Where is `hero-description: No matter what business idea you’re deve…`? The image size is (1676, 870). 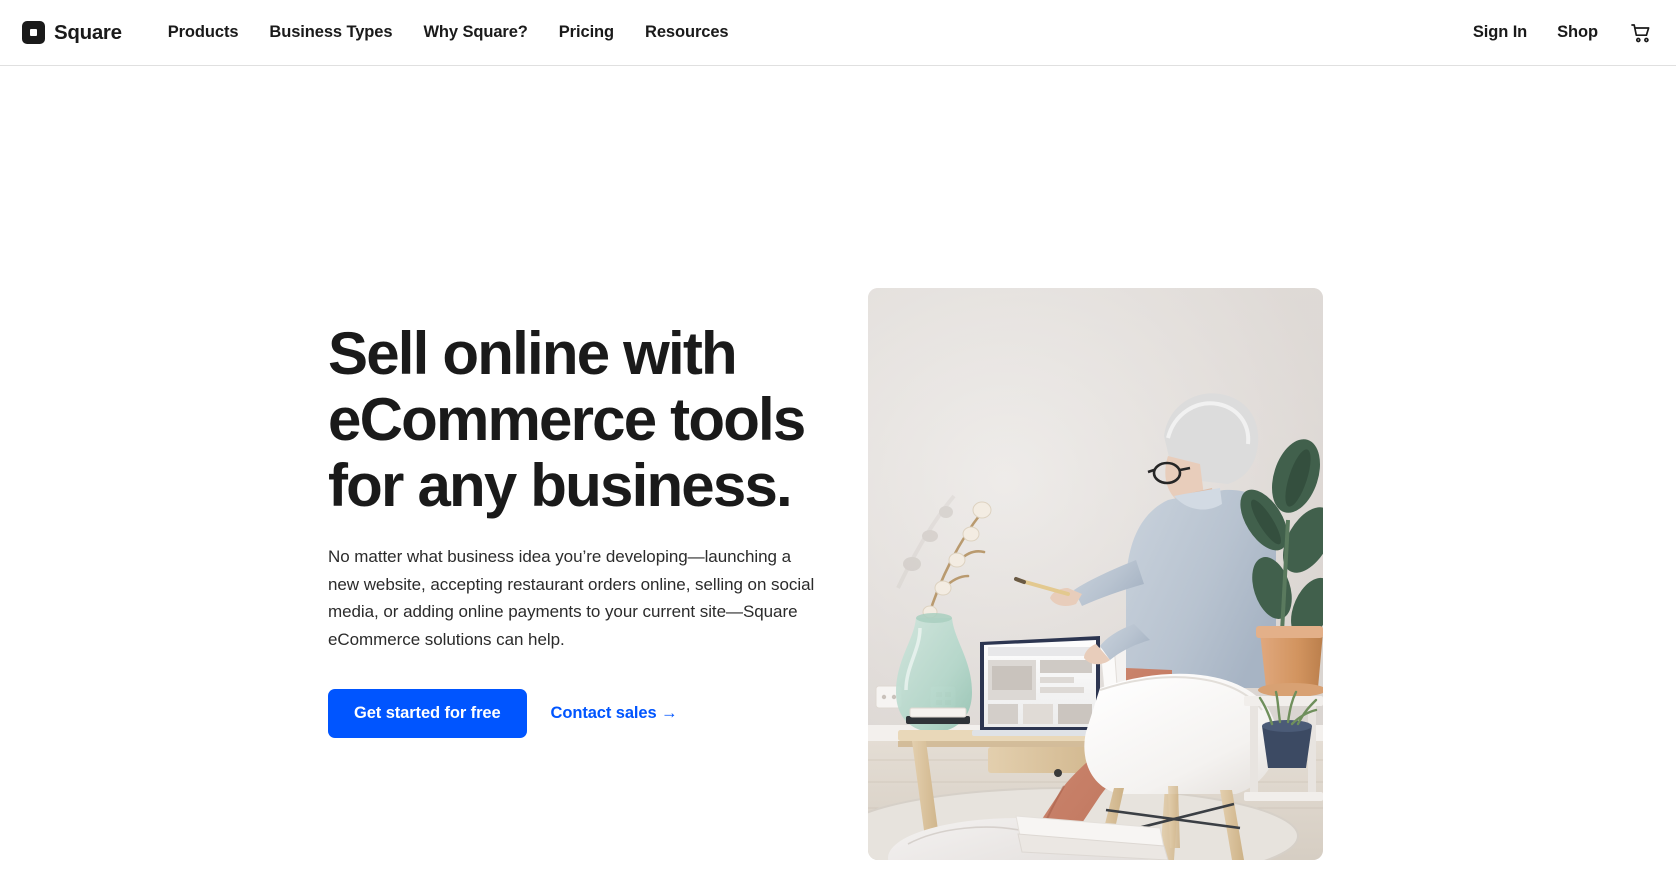
hero-description: No matter what business idea you’re deve… is located at coordinates (571, 598).